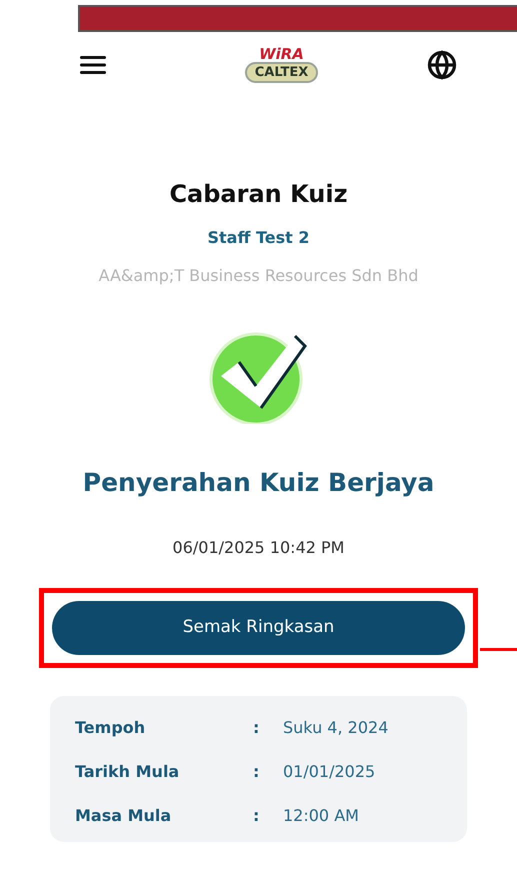  Describe the element at coordinates (281, 72) in the screenshot. I see `logo-text: CALTEX` at that location.